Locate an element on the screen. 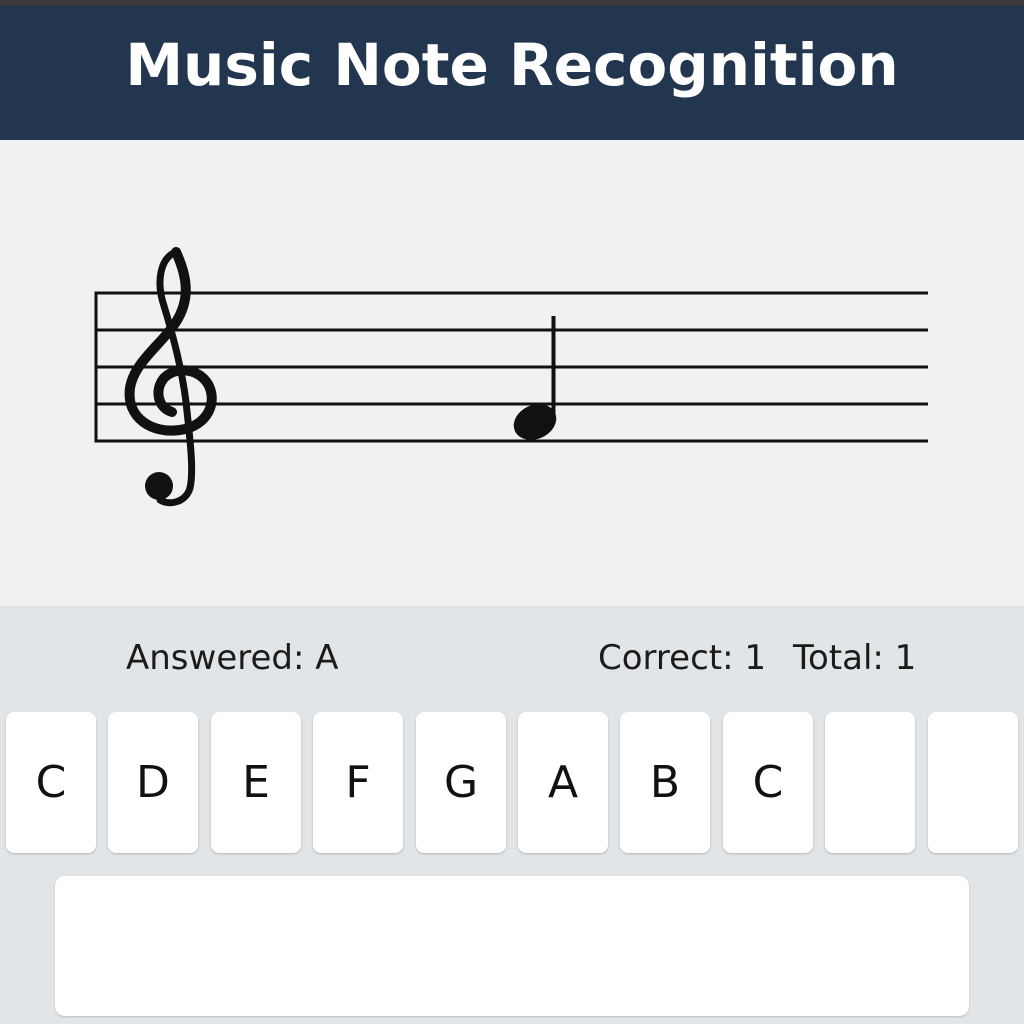  quarter-note-icon is located at coordinates (535, 378).